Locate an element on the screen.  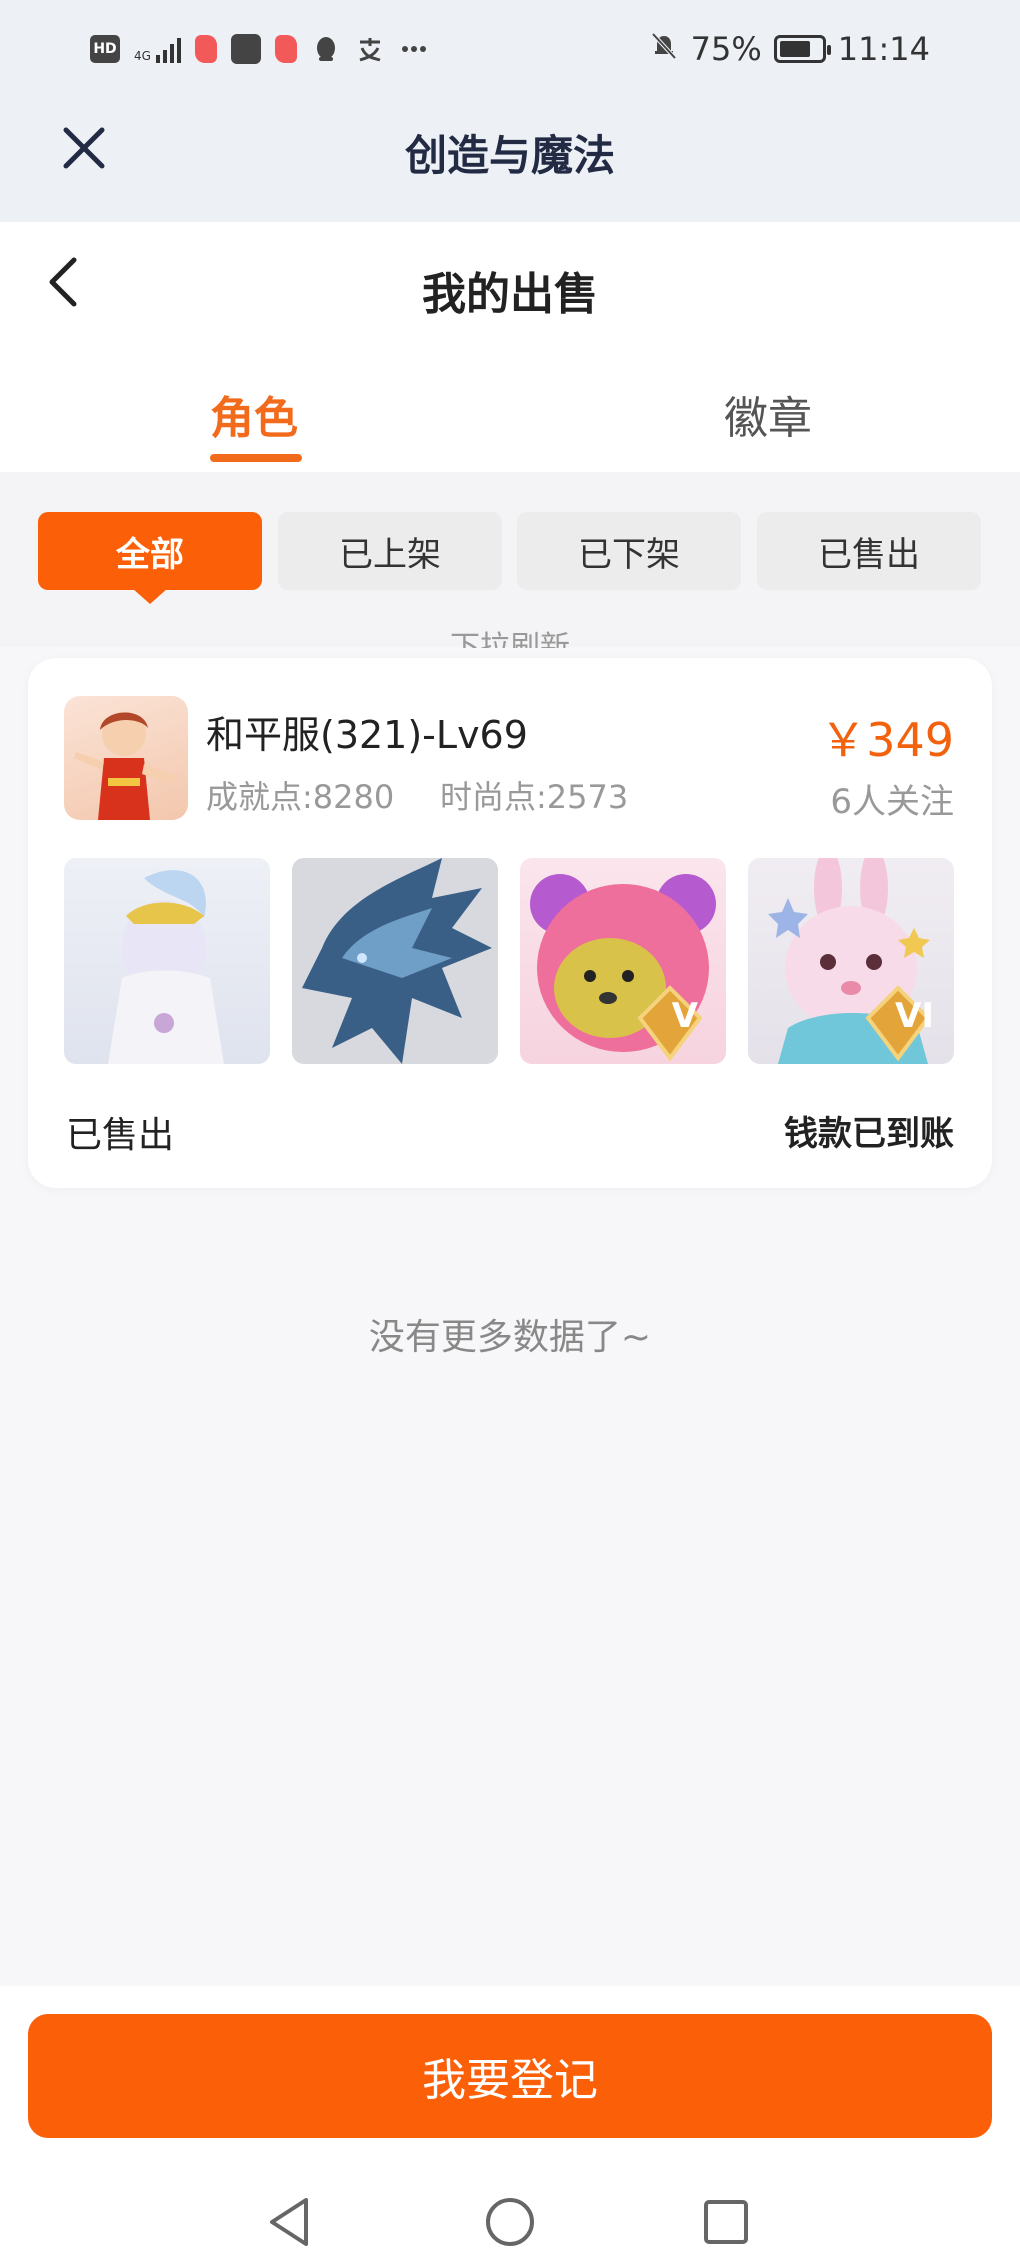
page-title: 我的出售 is located at coordinates (510, 294).